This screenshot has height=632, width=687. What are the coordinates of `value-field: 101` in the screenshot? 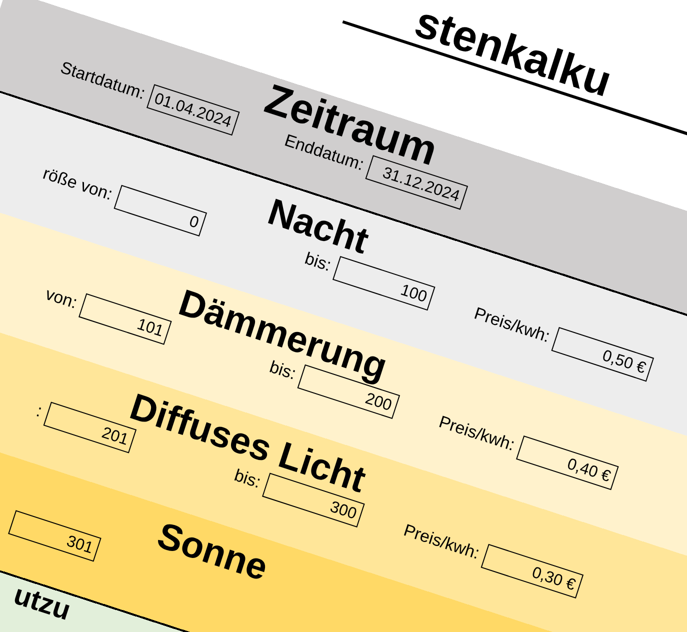 It's located at (125, 319).